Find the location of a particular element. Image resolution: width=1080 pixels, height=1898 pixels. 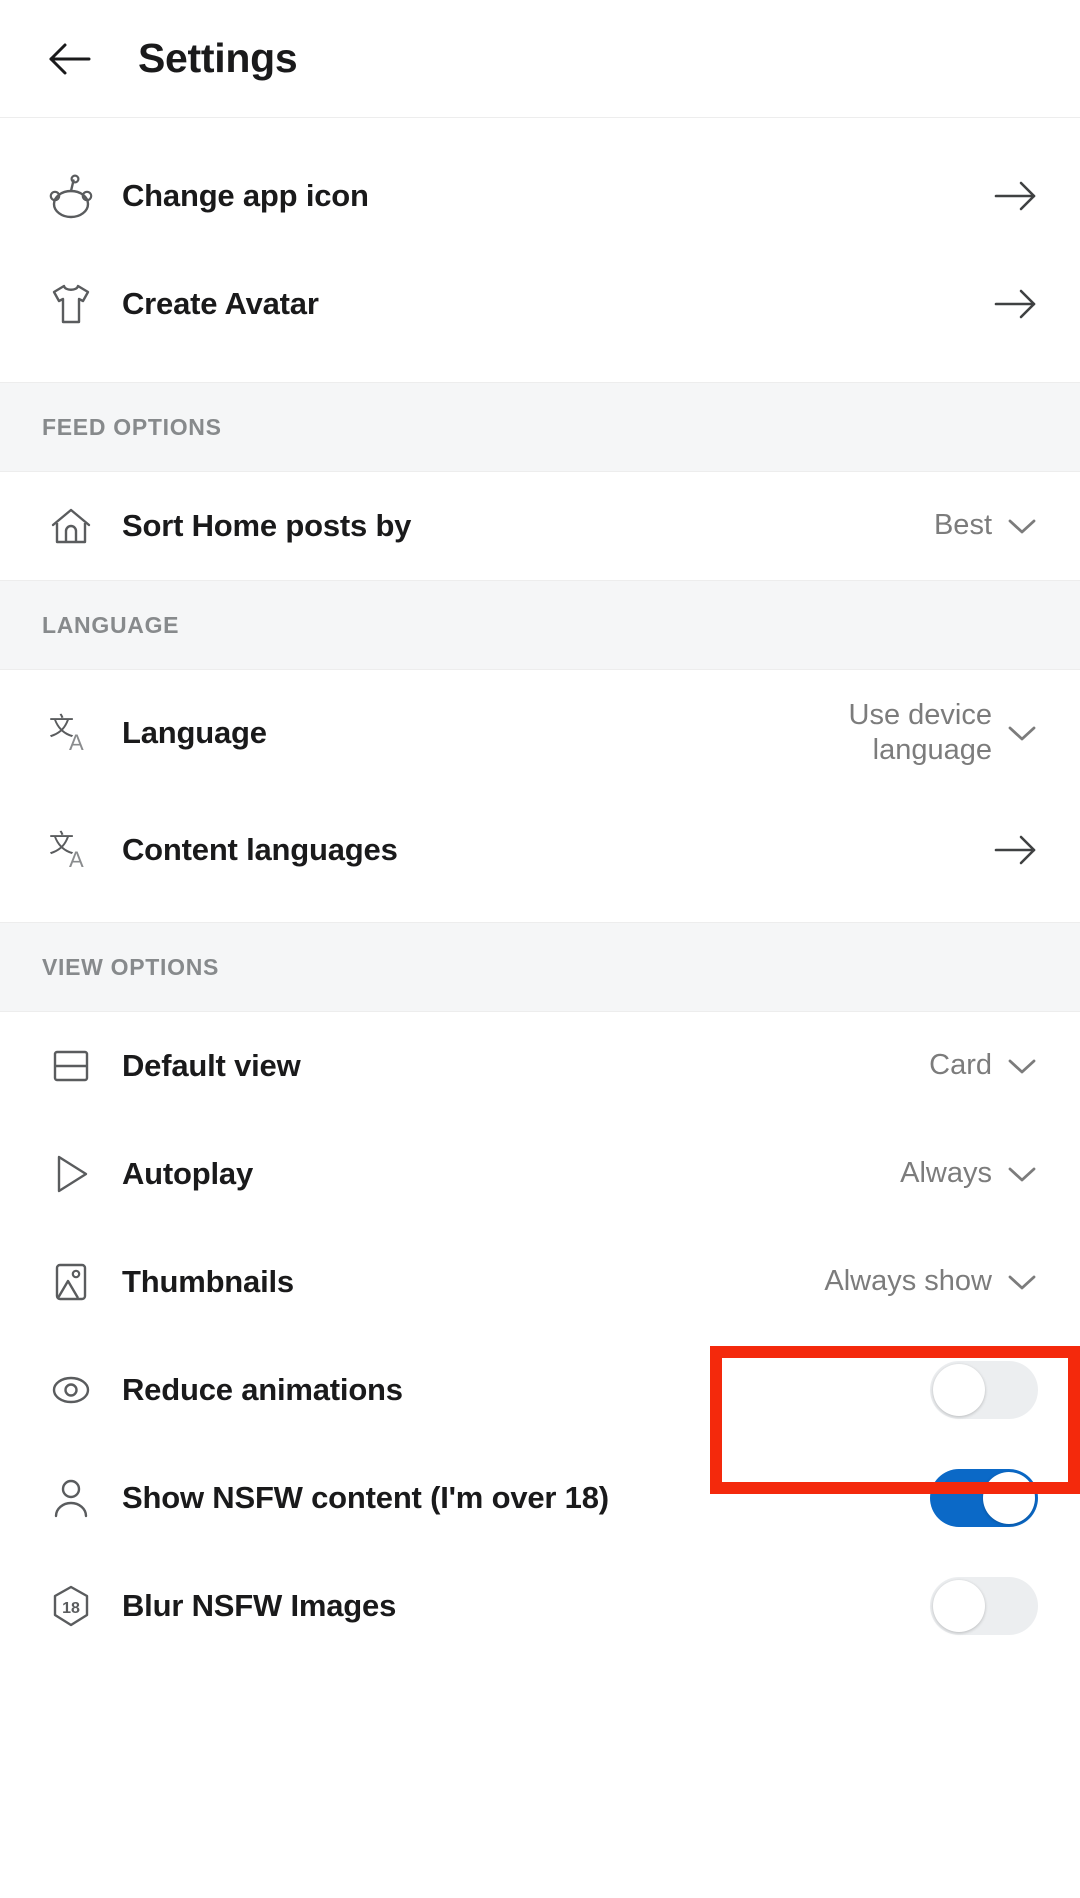

section-header-label: FEED OPTIONS is located at coordinates (132, 426).